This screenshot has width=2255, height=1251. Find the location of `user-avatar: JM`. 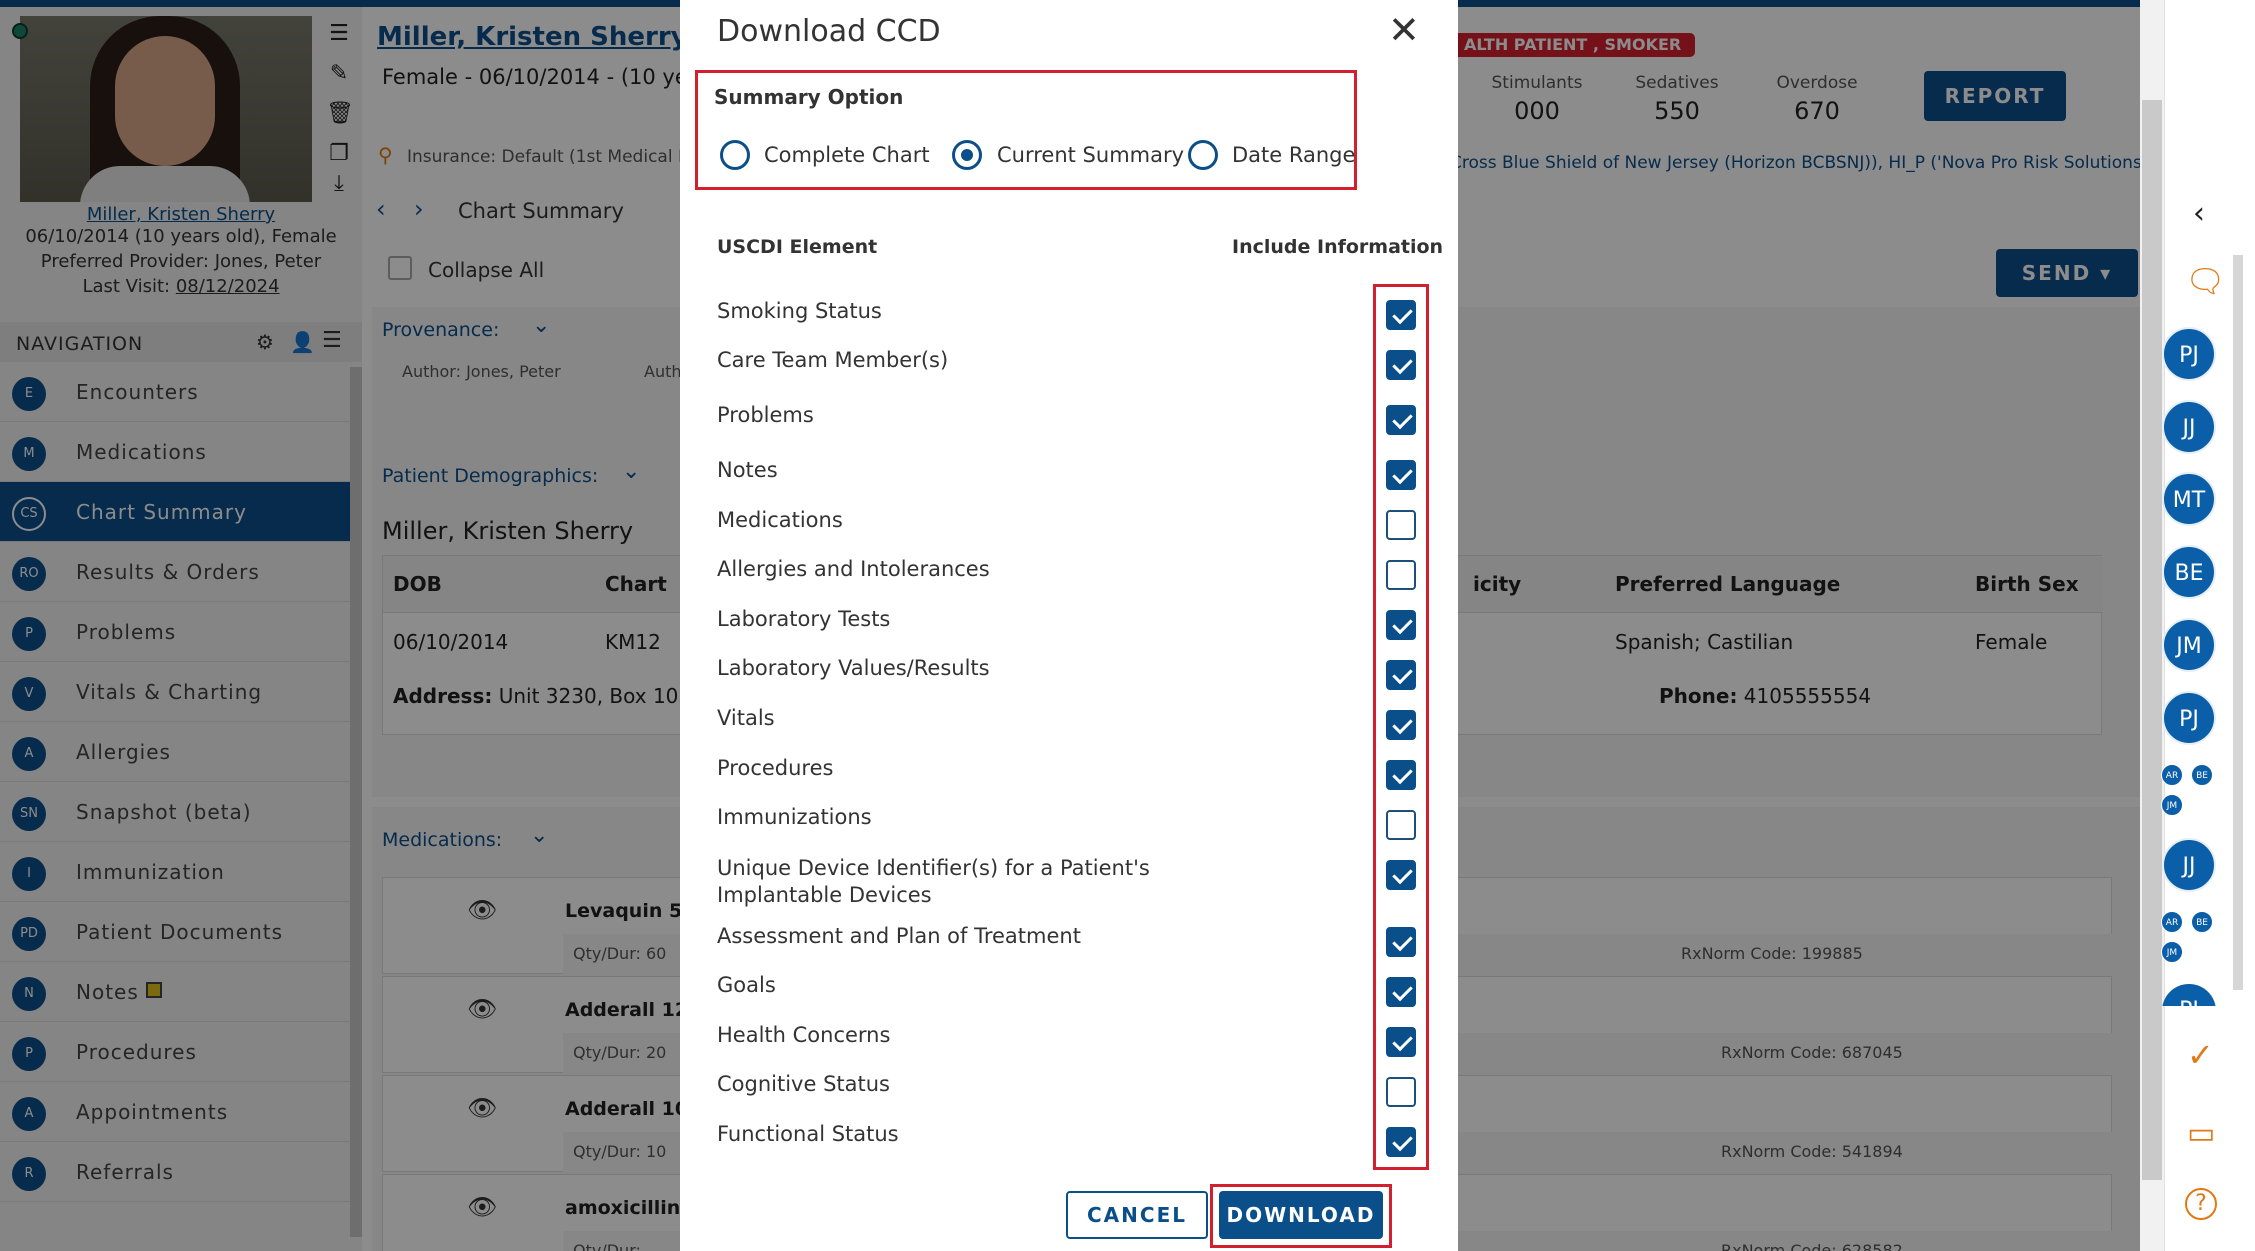

user-avatar: JM is located at coordinates (2189, 645).